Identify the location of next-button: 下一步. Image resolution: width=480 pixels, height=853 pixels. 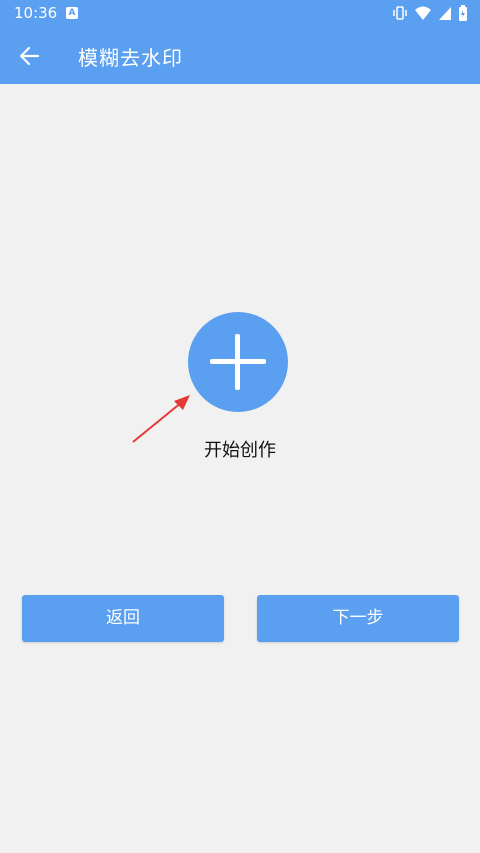
(358, 618).